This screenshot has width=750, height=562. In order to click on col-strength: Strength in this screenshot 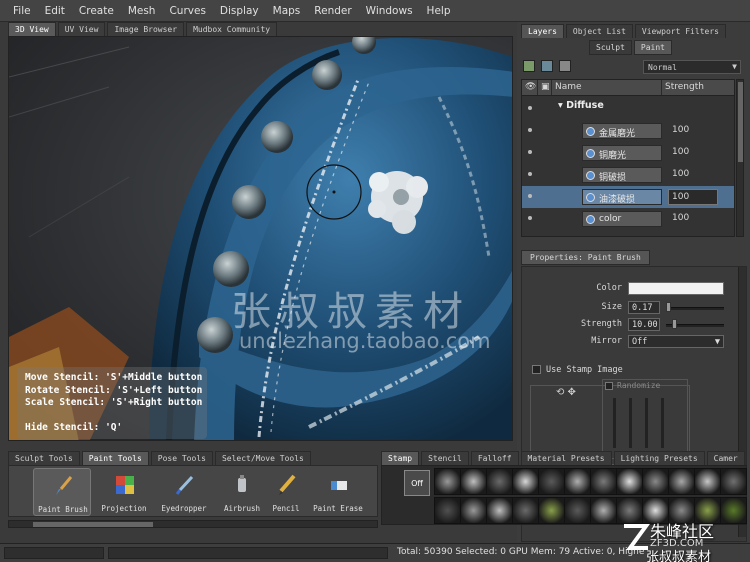, I will do `click(698, 87)`.